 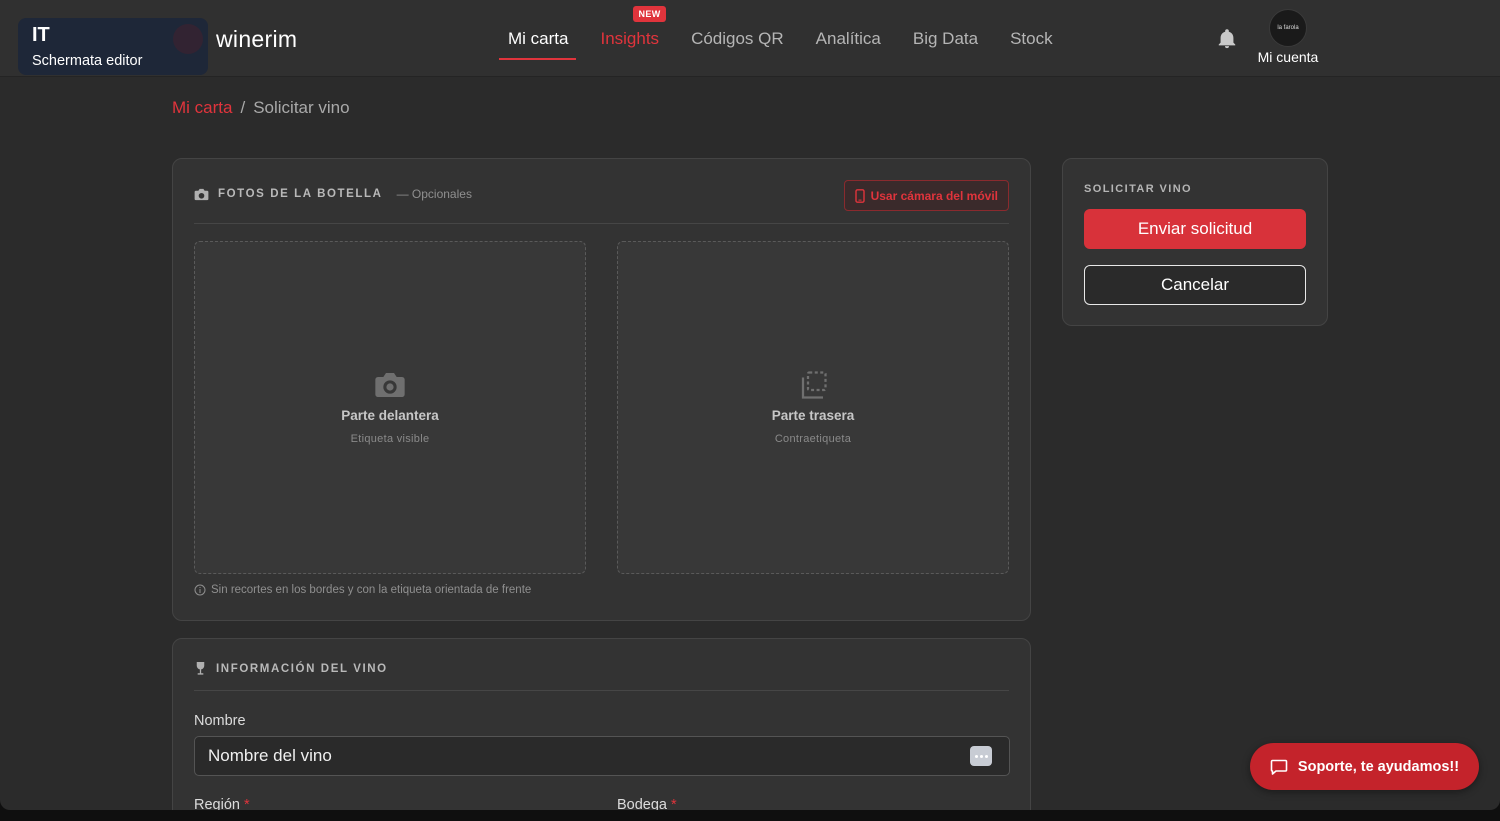 I want to click on breadcrumb: Mi carta / Solicitar vino, so click(x=261, y=108).